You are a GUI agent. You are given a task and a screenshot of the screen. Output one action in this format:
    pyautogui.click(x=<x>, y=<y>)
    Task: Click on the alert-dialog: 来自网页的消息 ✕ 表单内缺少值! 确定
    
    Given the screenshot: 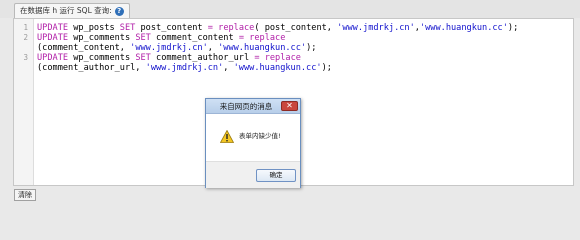 What is the action you would take?
    pyautogui.click(x=253, y=143)
    